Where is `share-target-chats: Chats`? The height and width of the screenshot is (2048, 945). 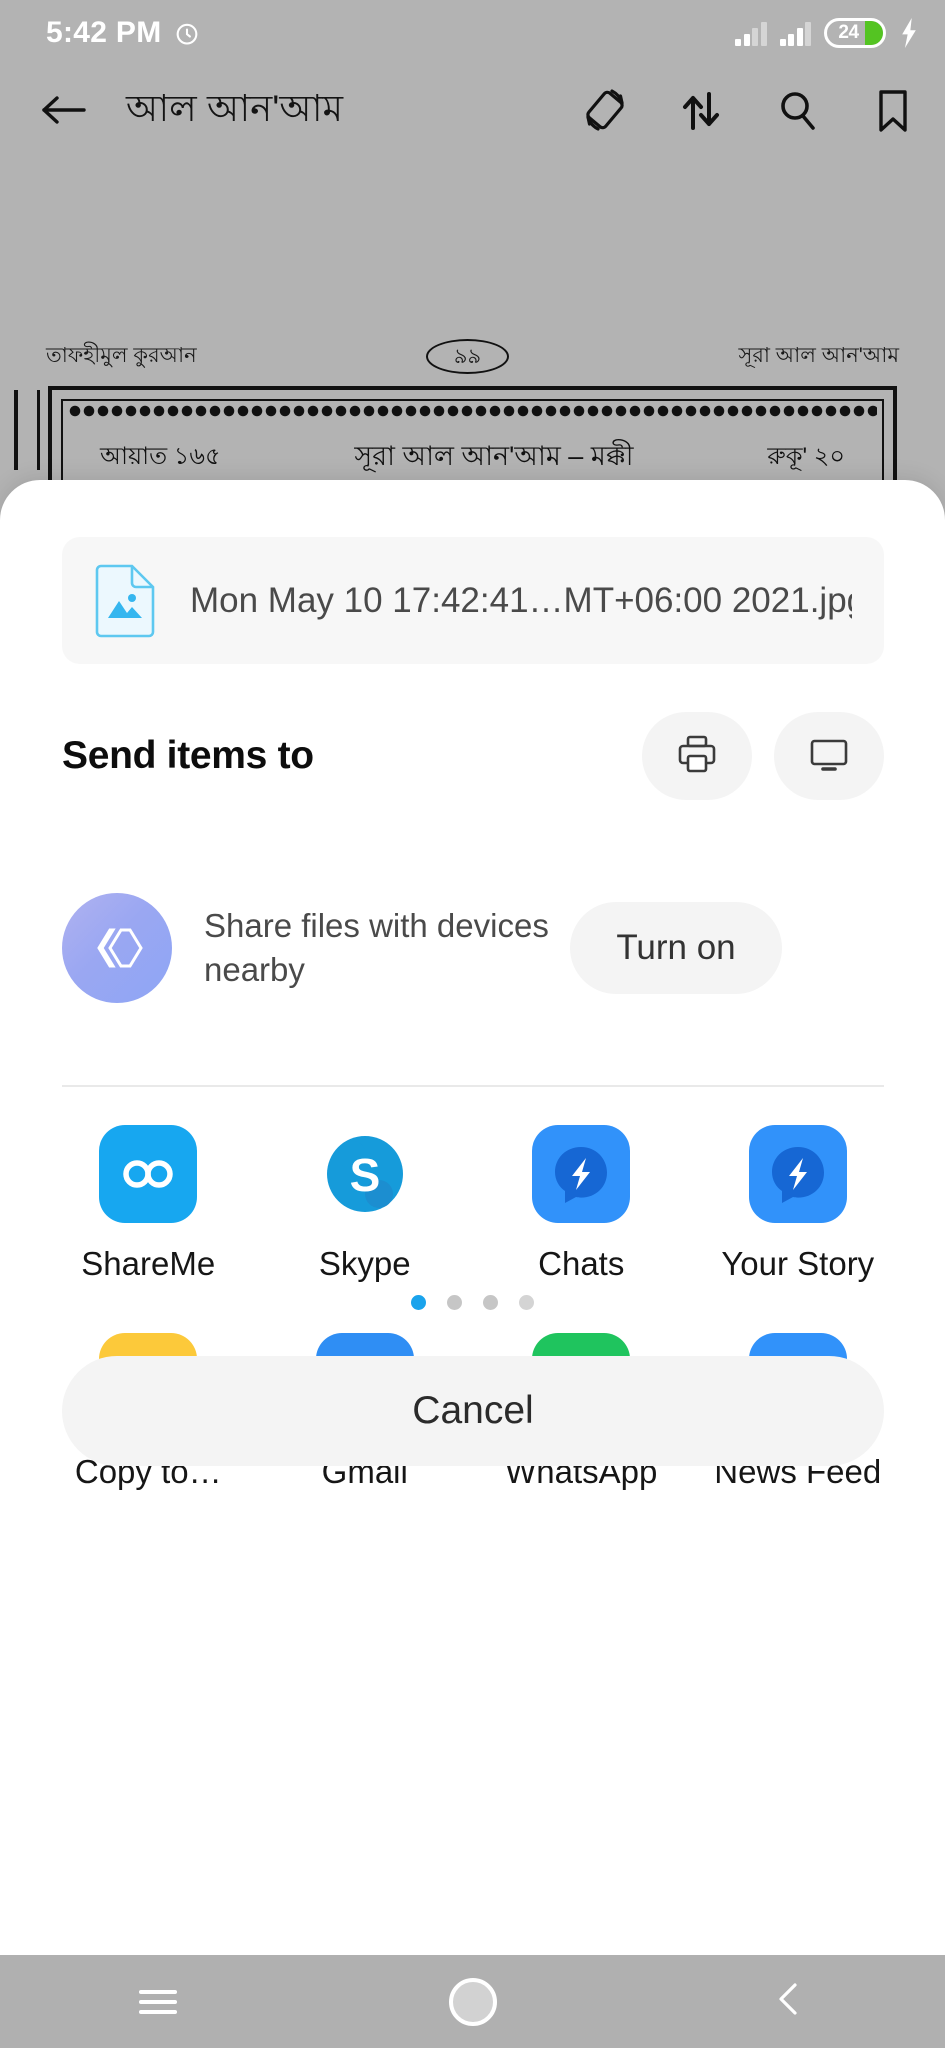
share-target-chats: Chats is located at coordinates (581, 1204).